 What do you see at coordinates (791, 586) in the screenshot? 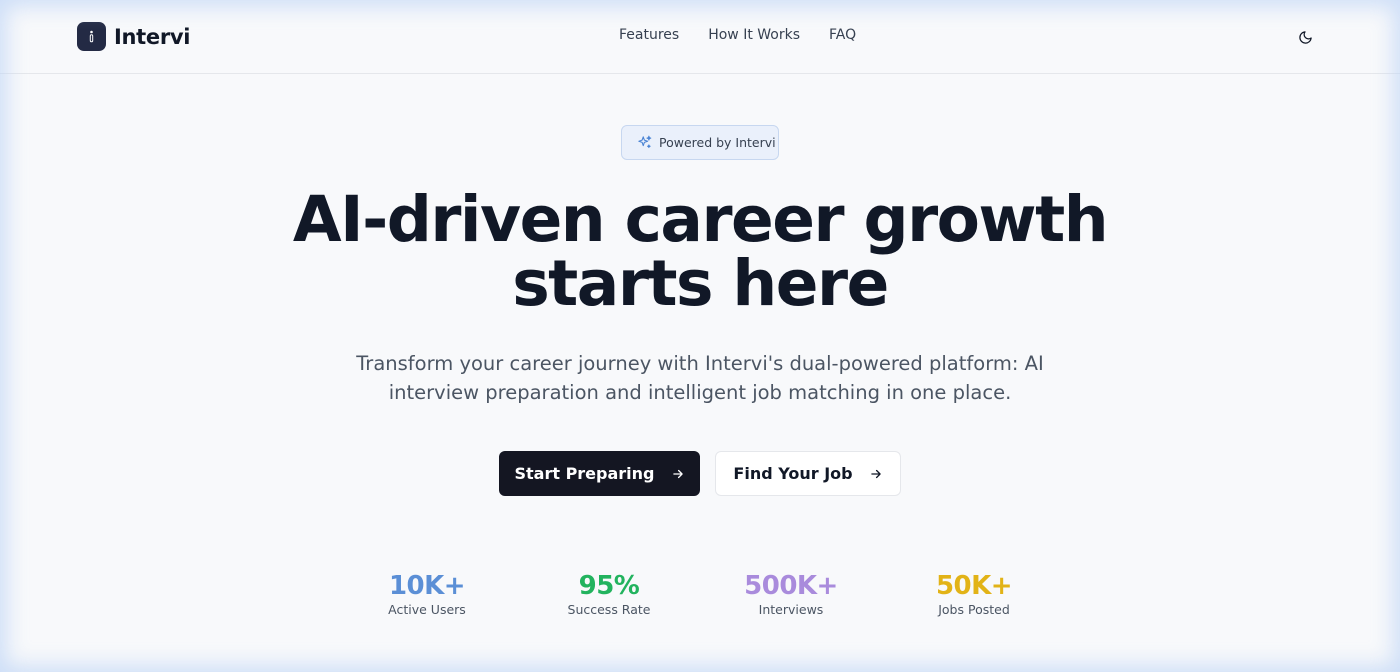
I see `stat-value: 500K+` at bounding box center [791, 586].